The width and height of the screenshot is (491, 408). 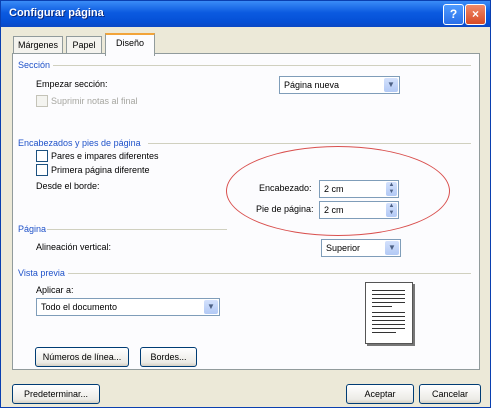 I want to click on odd-even-label: Pares e impares diferentes, so click(x=105, y=156).